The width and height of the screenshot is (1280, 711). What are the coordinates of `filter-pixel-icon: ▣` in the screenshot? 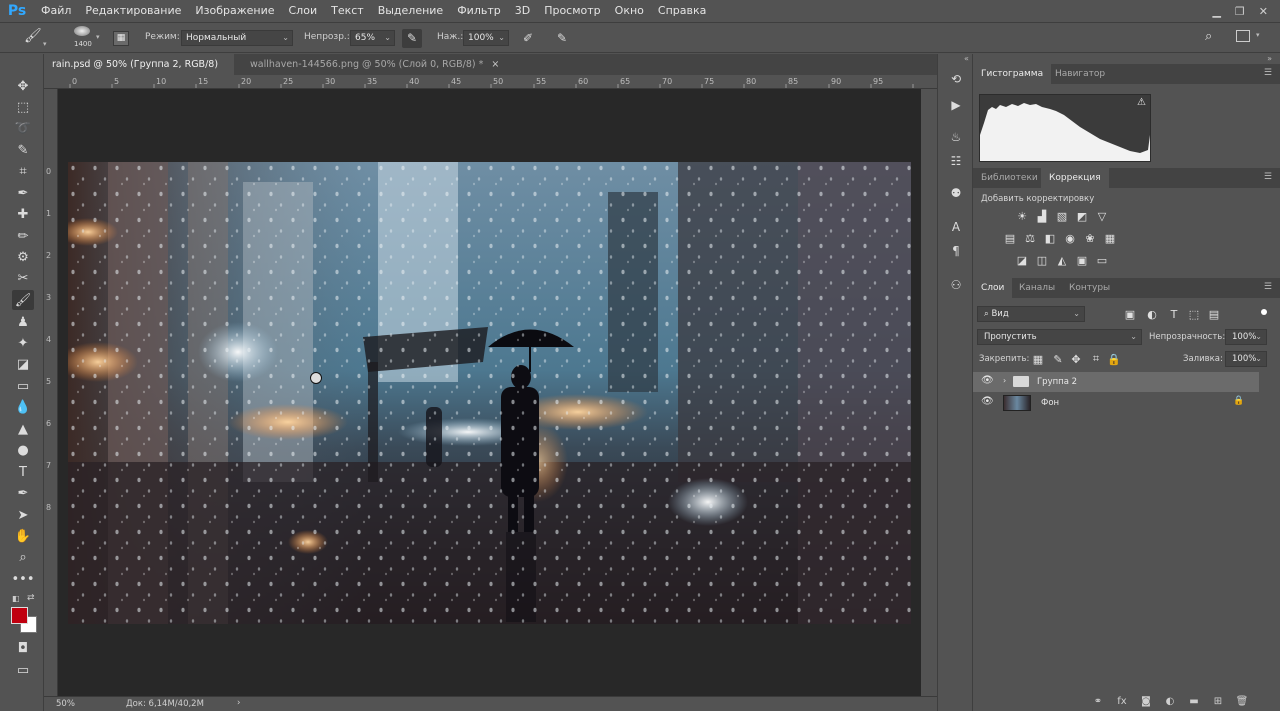 It's located at (1130, 314).